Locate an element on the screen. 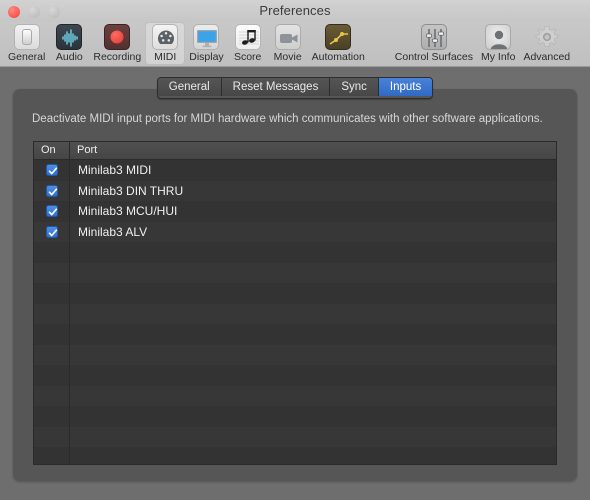  toolbar-item-general: General is located at coordinates (26, 43).